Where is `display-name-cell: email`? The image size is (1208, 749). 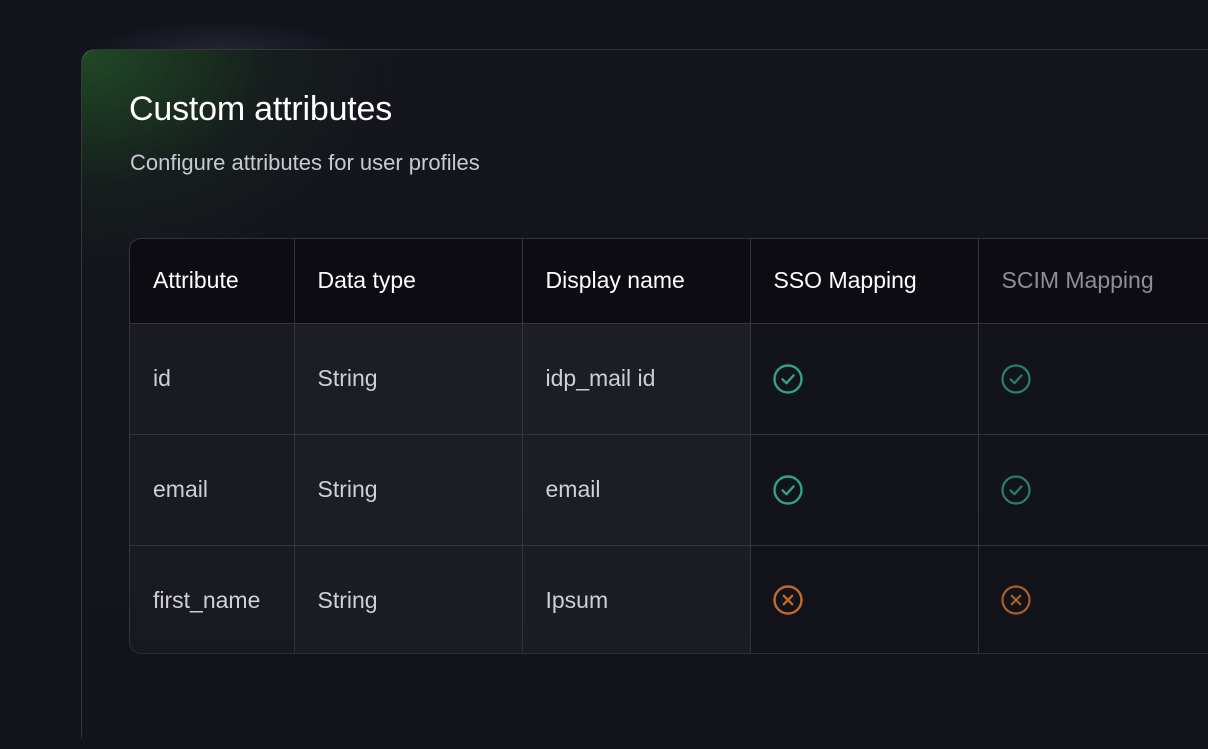 display-name-cell: email is located at coordinates (636, 490).